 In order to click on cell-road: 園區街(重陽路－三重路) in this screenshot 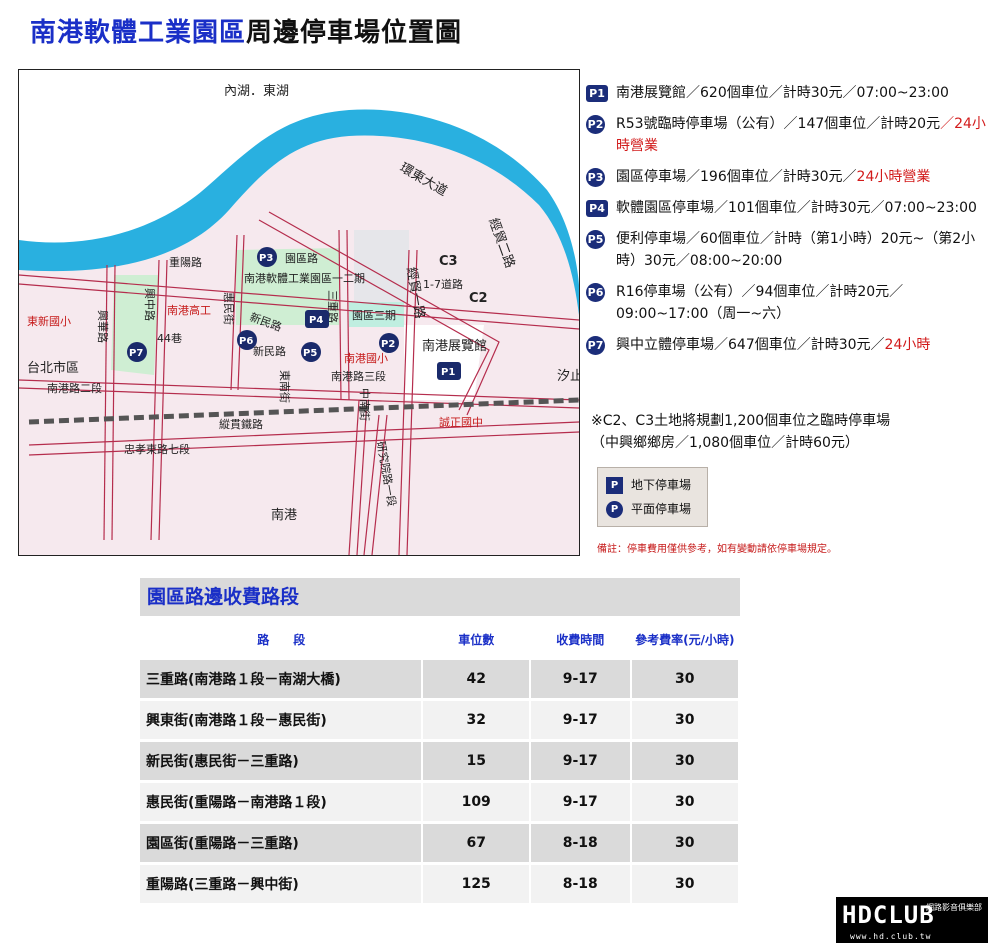, I will do `click(282, 843)`.